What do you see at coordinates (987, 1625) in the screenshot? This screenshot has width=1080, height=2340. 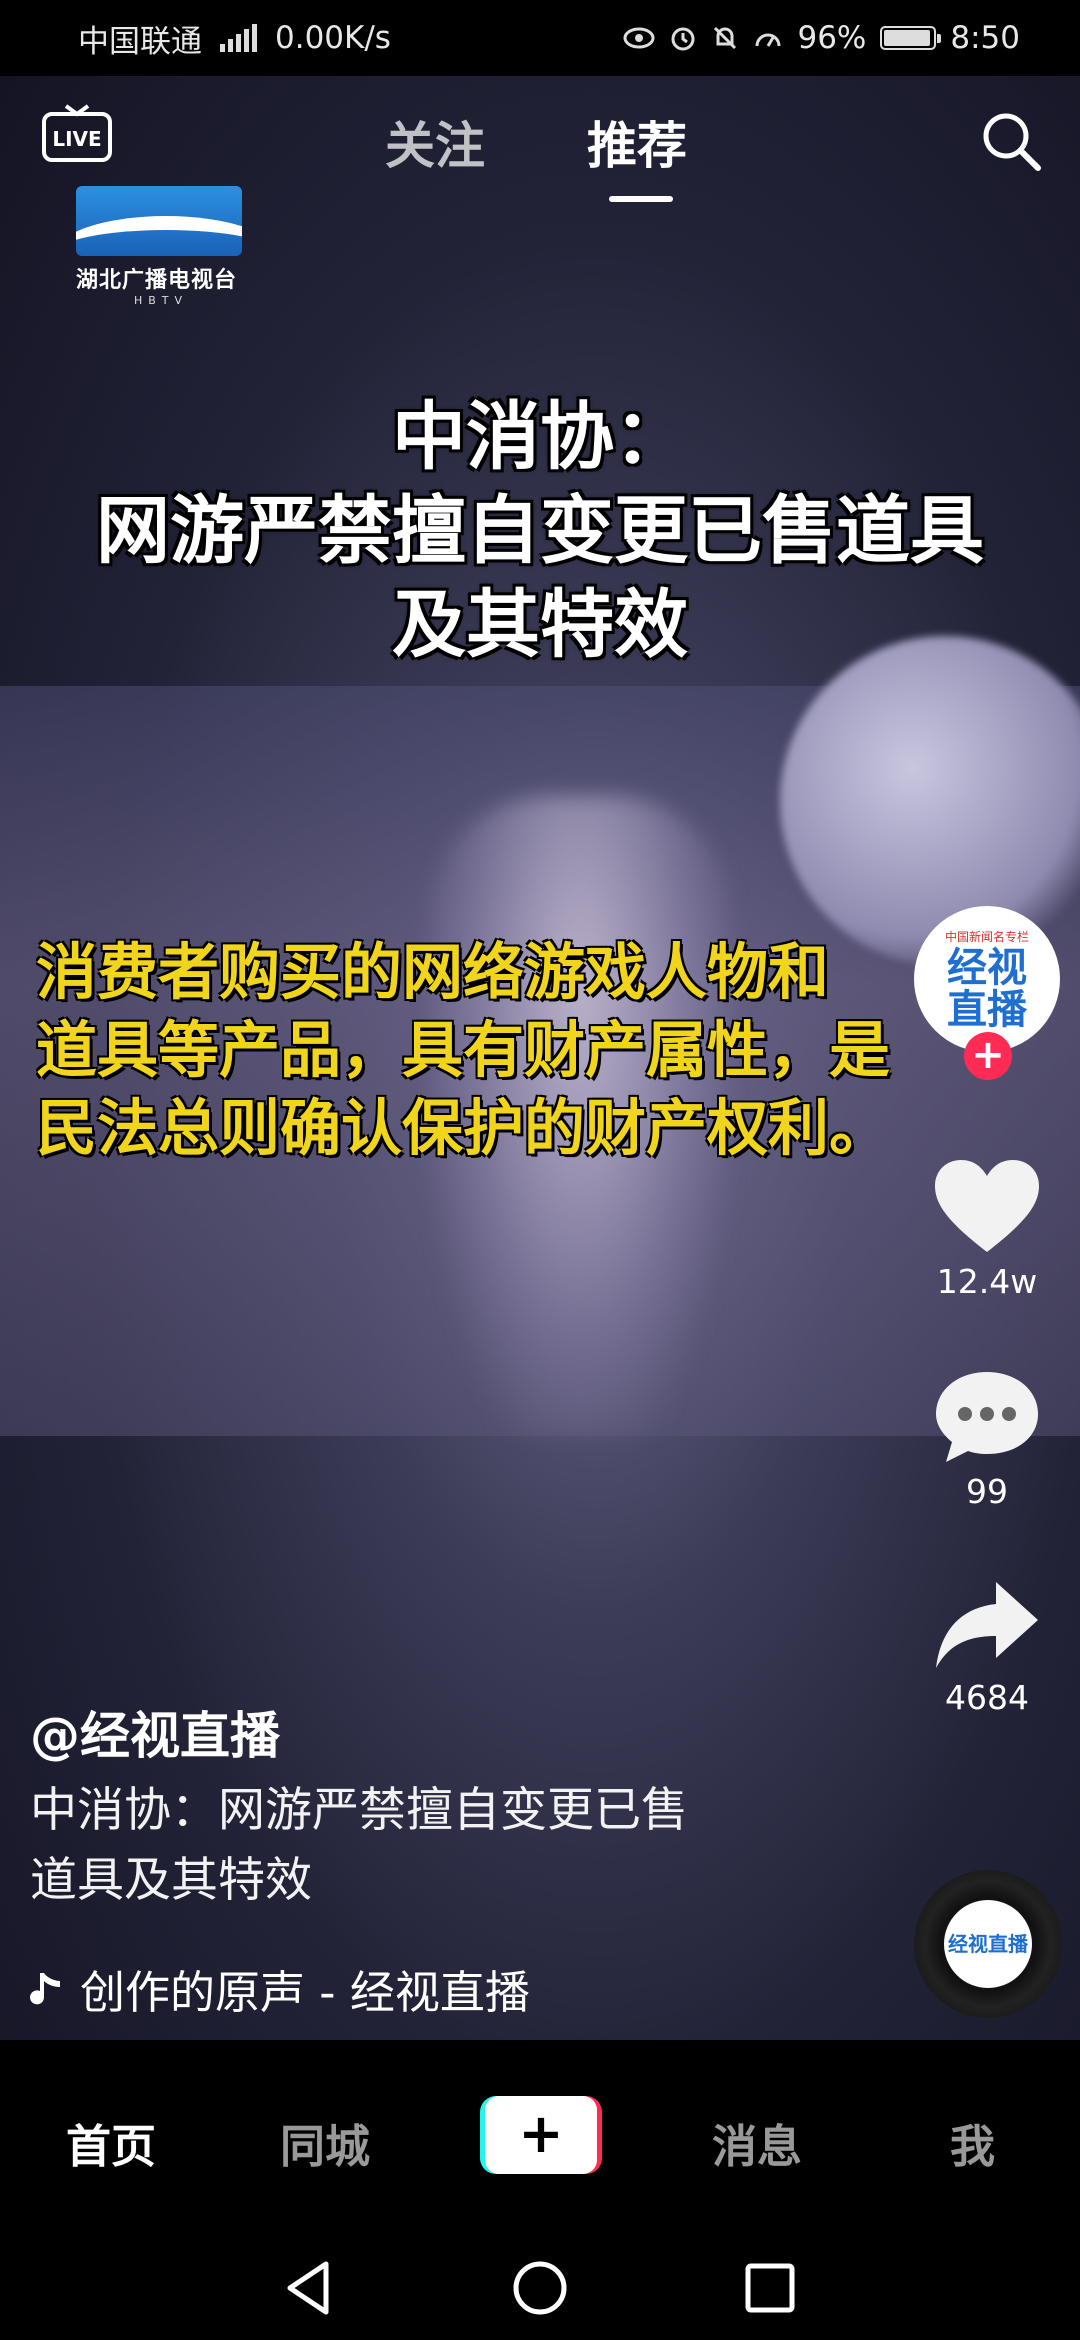 I see `share-arrow-icon` at bounding box center [987, 1625].